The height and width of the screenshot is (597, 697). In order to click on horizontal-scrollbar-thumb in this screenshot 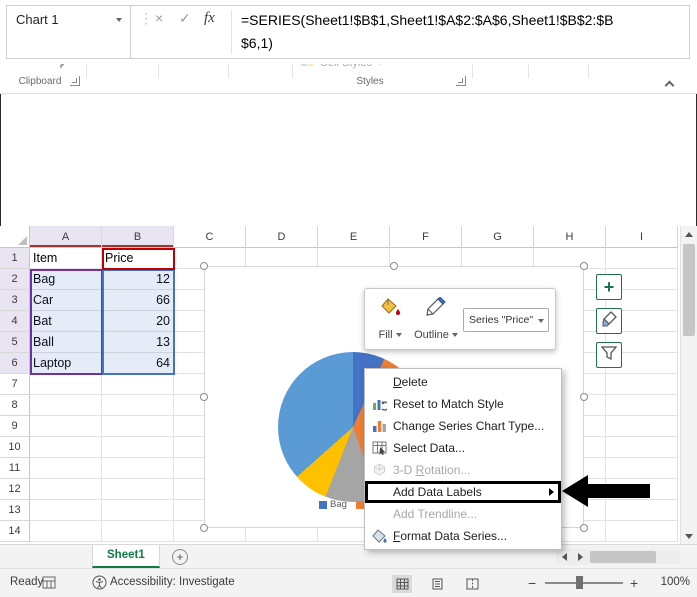, I will do `click(623, 557)`.